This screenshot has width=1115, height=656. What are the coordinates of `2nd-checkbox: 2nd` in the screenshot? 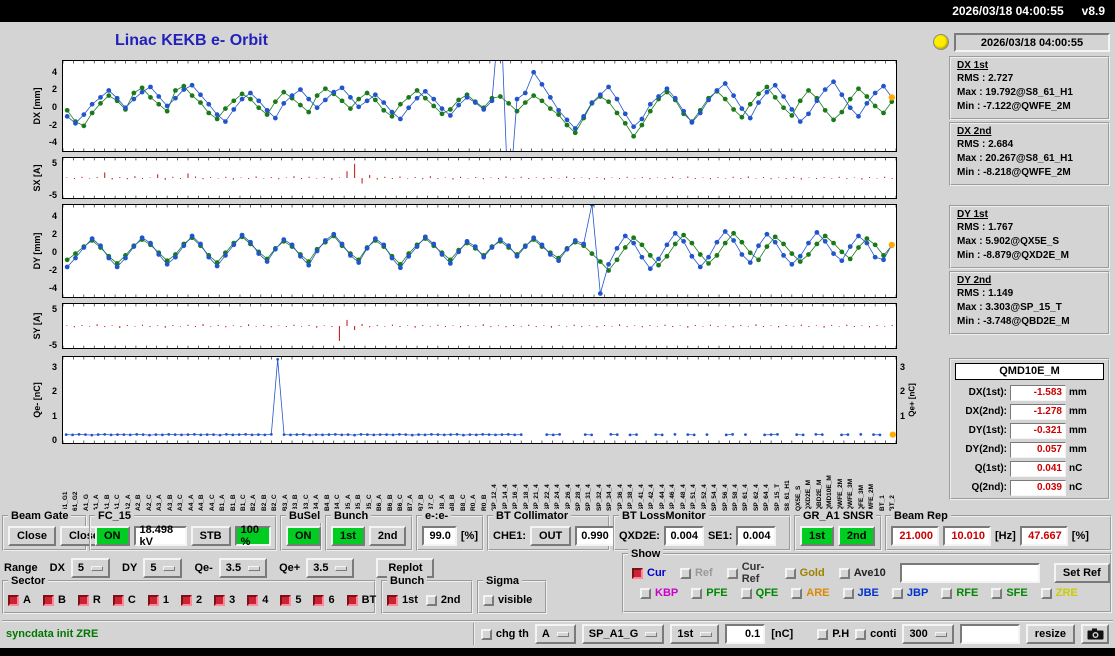 It's located at (442, 600).